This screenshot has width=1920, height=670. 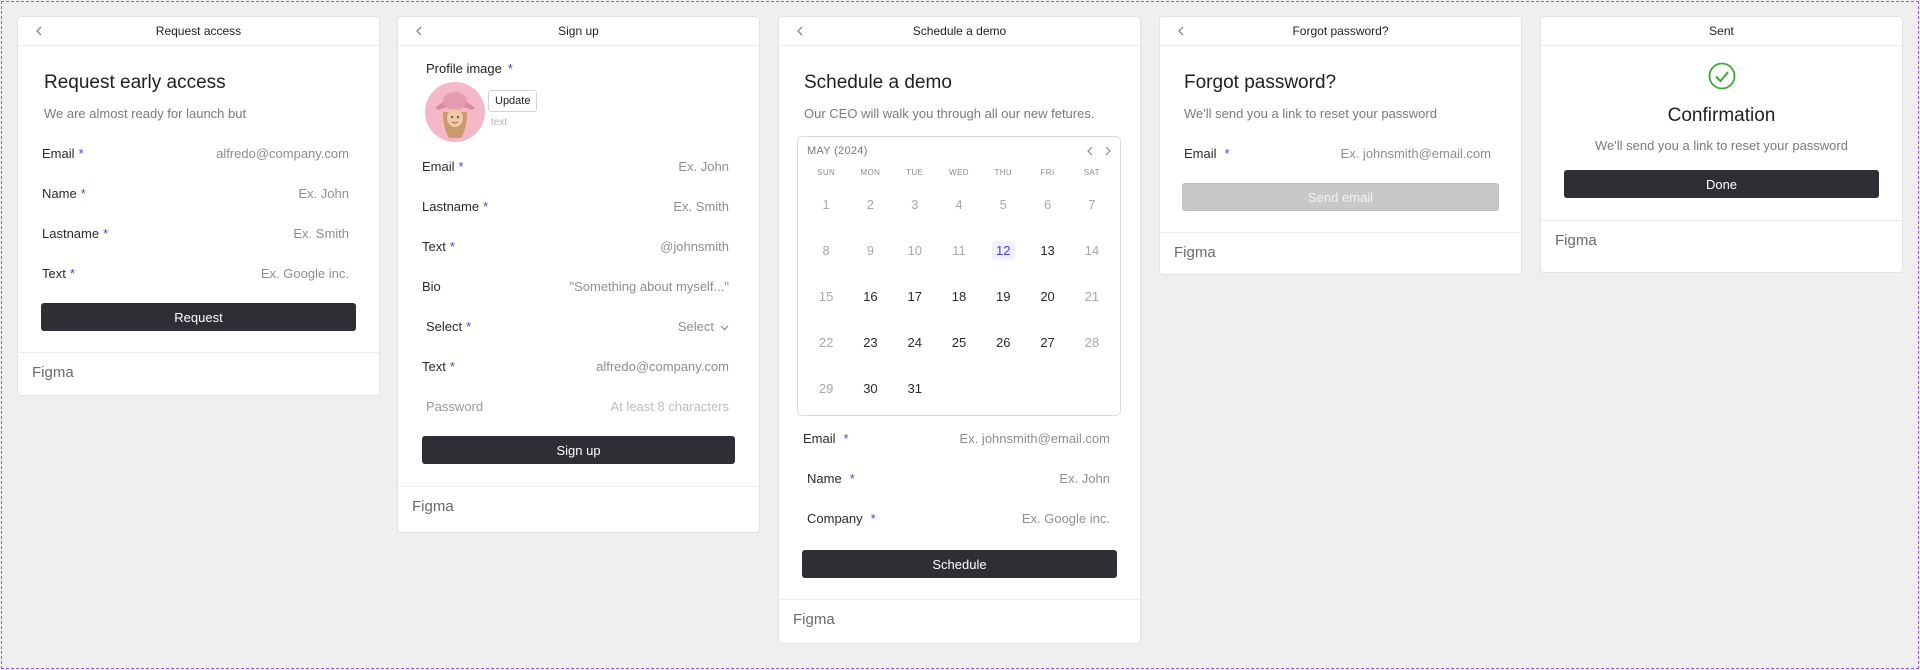 What do you see at coordinates (959, 204) in the screenshot?
I see `calendar-day: 4` at bounding box center [959, 204].